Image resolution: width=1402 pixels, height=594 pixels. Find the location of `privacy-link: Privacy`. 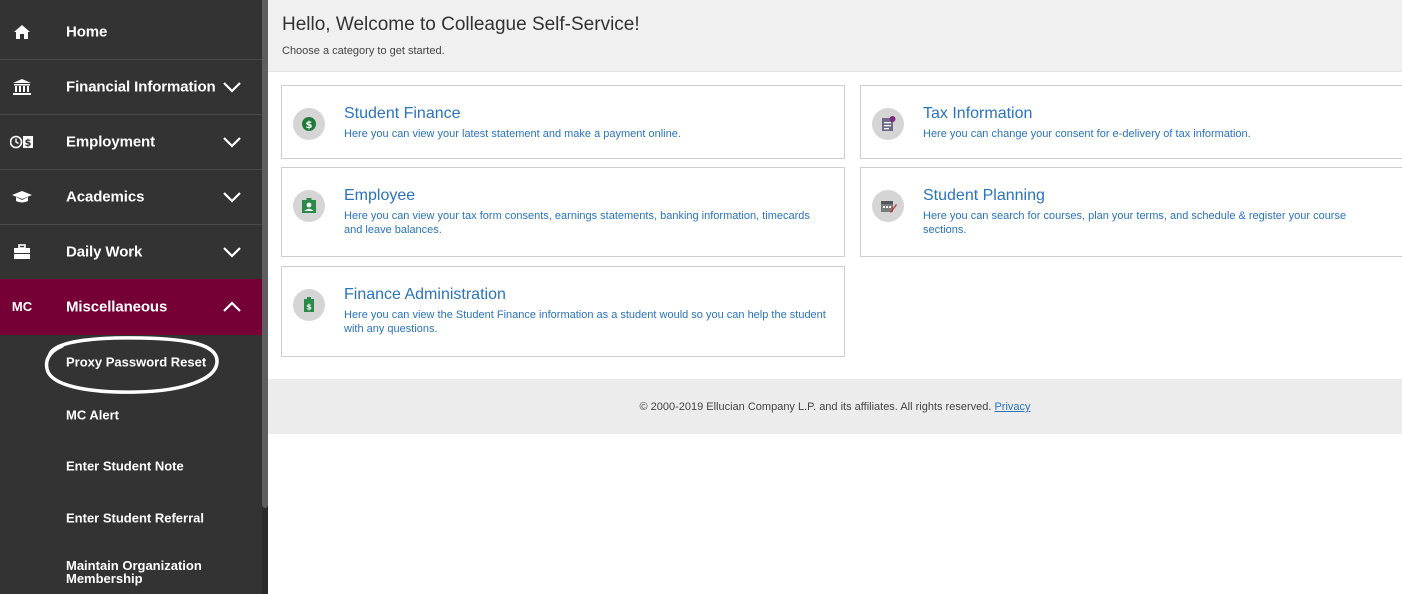

privacy-link: Privacy is located at coordinates (1012, 407).